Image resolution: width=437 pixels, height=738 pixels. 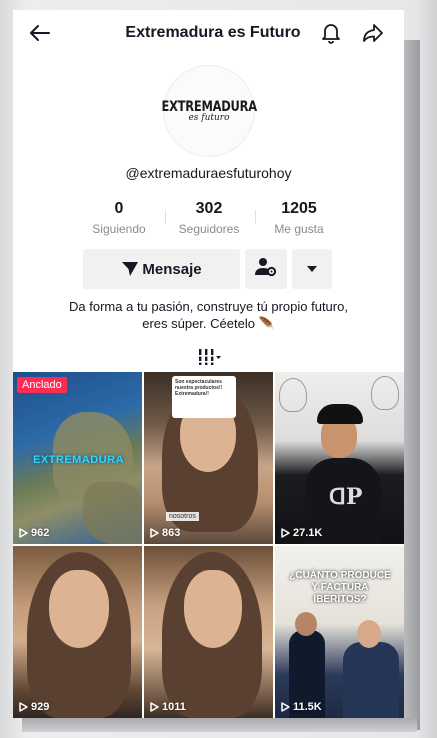 What do you see at coordinates (208, 173) in the screenshot?
I see `username: @extremaduraesfuturohoy` at bounding box center [208, 173].